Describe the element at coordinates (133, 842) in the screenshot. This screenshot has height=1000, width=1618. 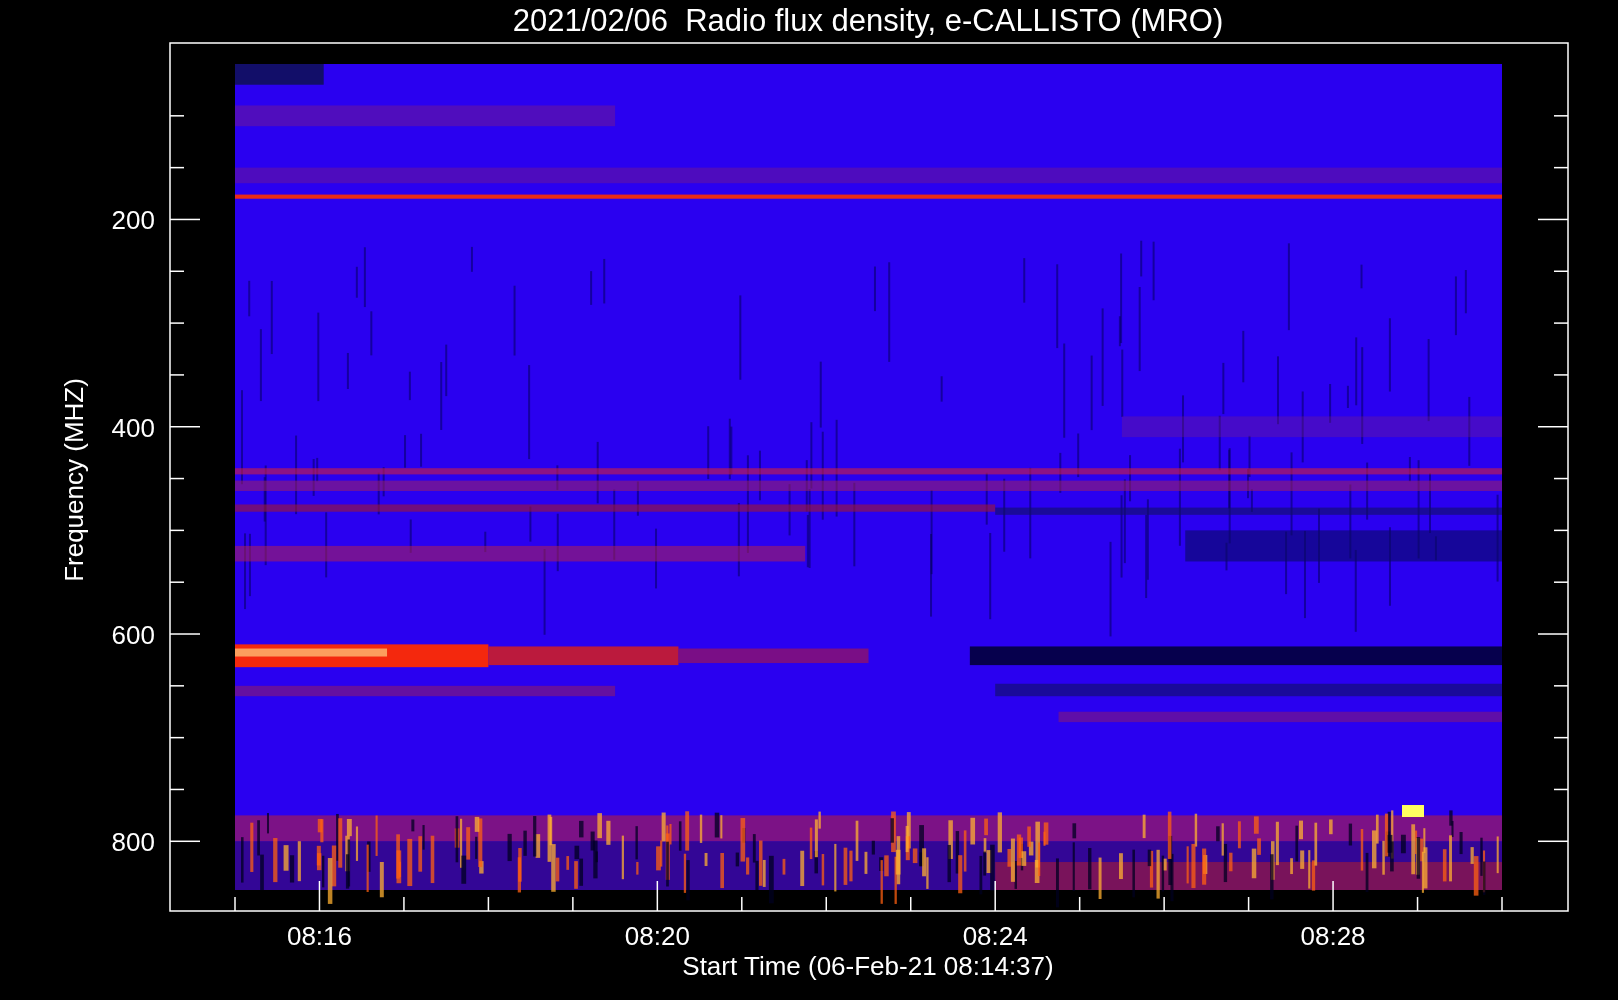
I see `axis-tick-label: 800` at that location.